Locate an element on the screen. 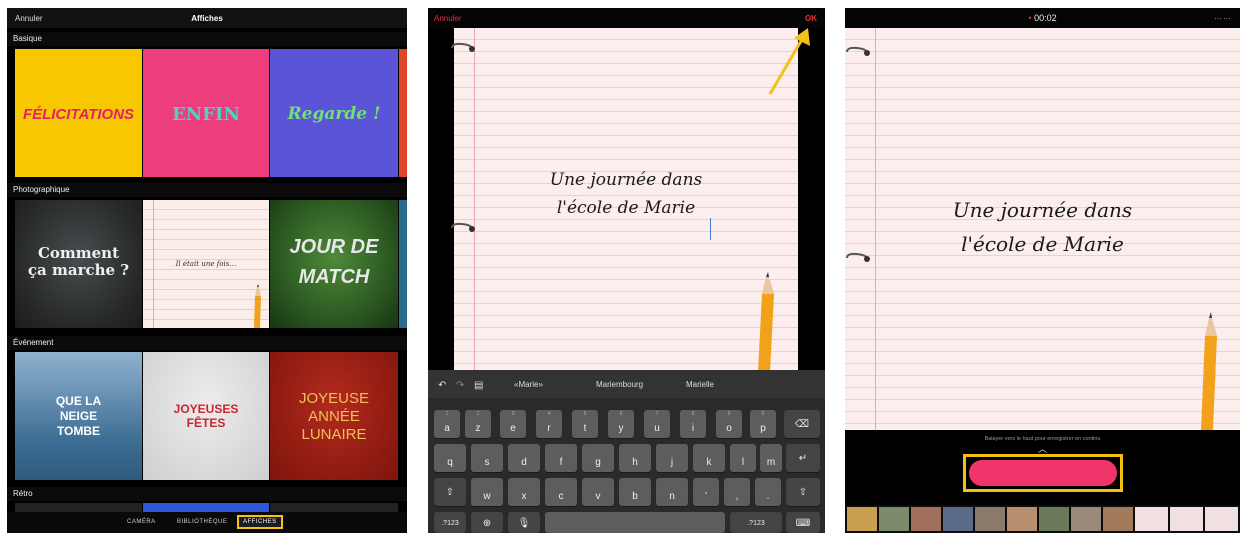 The width and height of the screenshot is (1245, 533). key-s: s is located at coordinates (487, 458).